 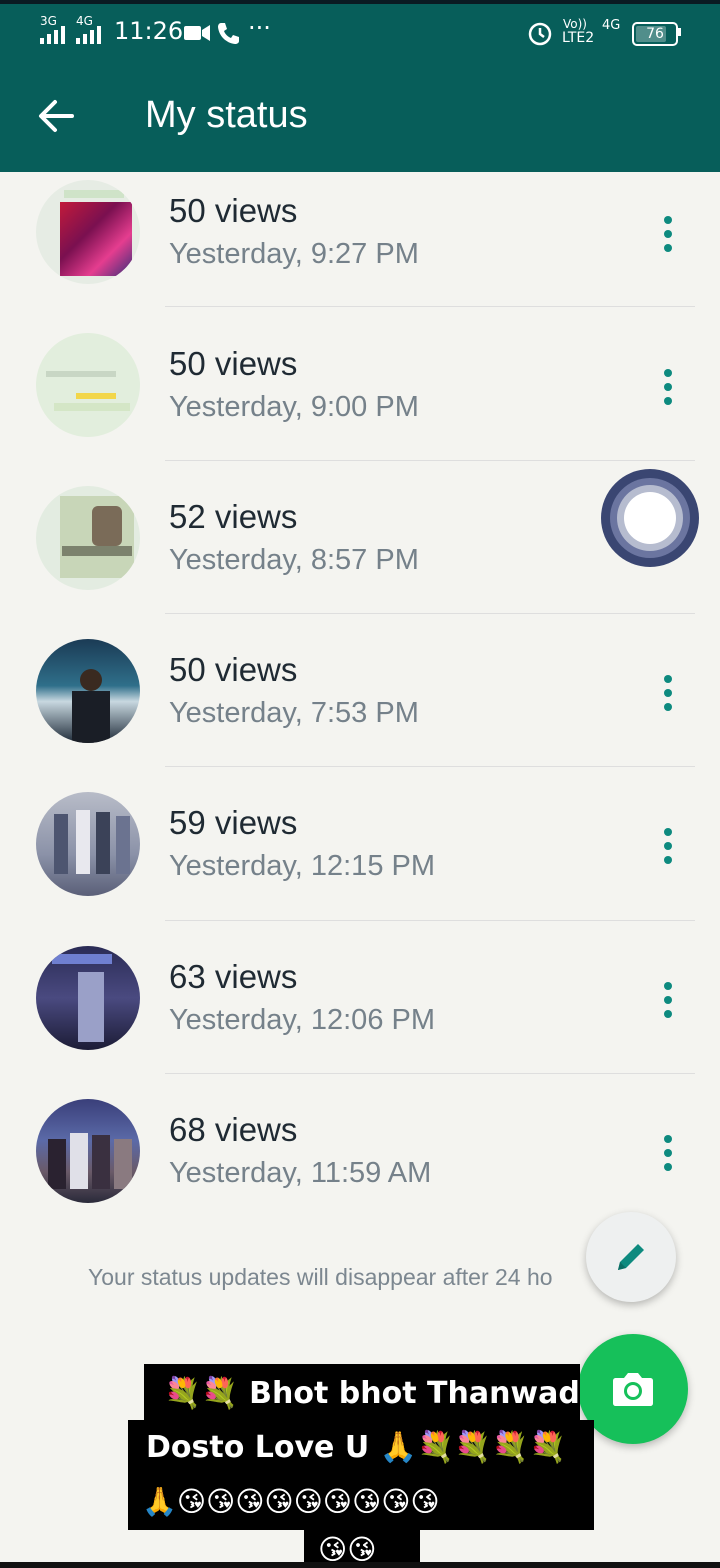 What do you see at coordinates (233, 822) in the screenshot?
I see `view-count: 59 views` at bounding box center [233, 822].